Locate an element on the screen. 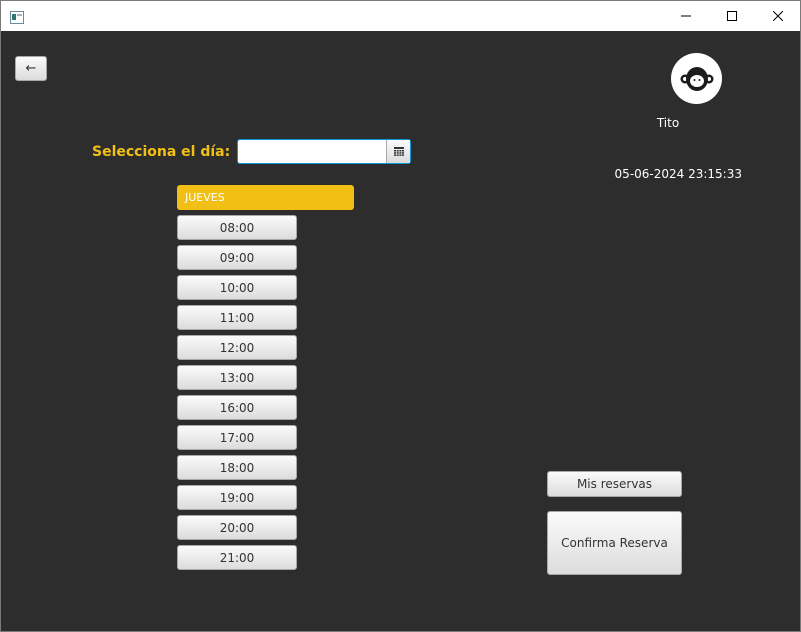  time-slot-button: 17:00 is located at coordinates (237, 437).